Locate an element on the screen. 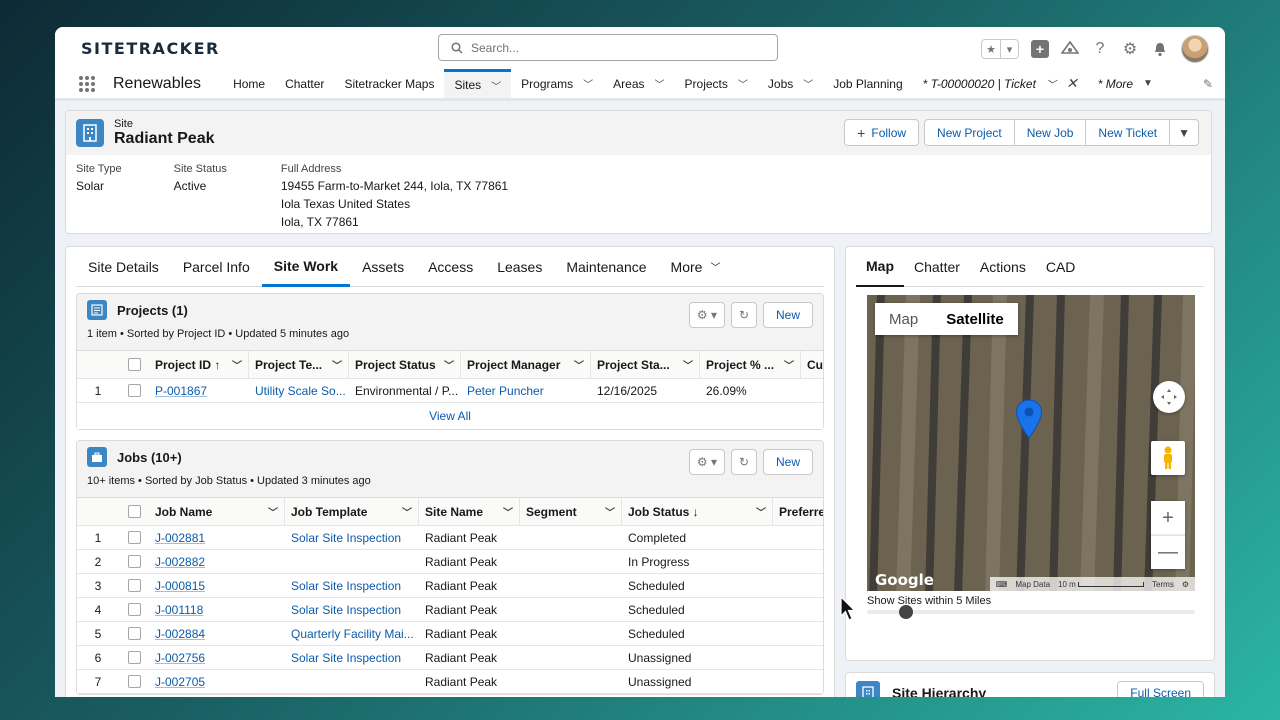 Image resolution: width=1280 pixels, height=720 pixels. follow-button: + Follow is located at coordinates (882, 132).